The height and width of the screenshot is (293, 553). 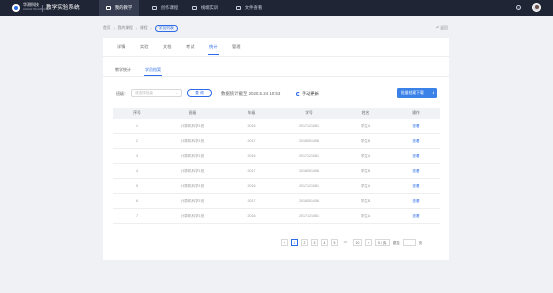 I want to click on nav-item-label: 线端实训, so click(x=209, y=7).